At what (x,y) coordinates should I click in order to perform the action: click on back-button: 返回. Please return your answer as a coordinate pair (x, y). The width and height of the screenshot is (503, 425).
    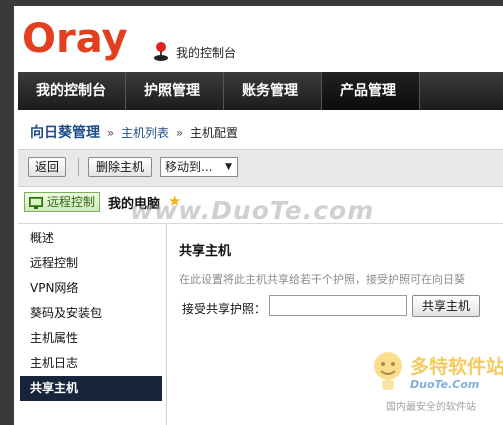
    Looking at the image, I should click on (47, 167).